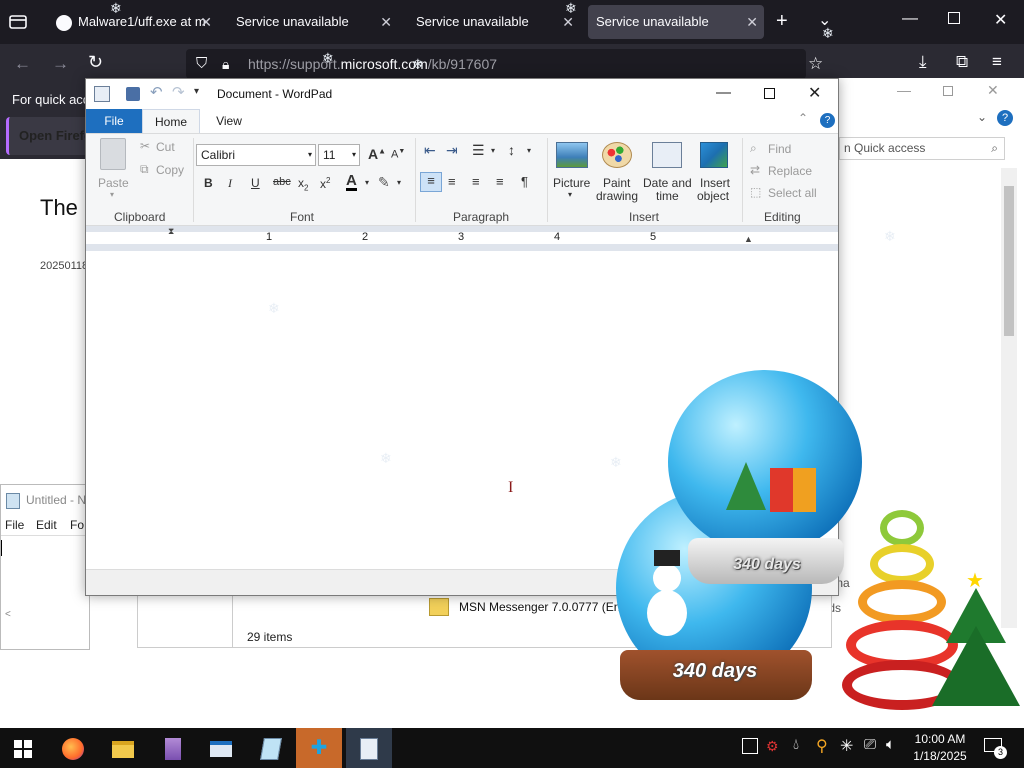 The image size is (1024, 768). Describe the element at coordinates (997, 62) in the screenshot. I see `menu-icon: ≡` at that location.